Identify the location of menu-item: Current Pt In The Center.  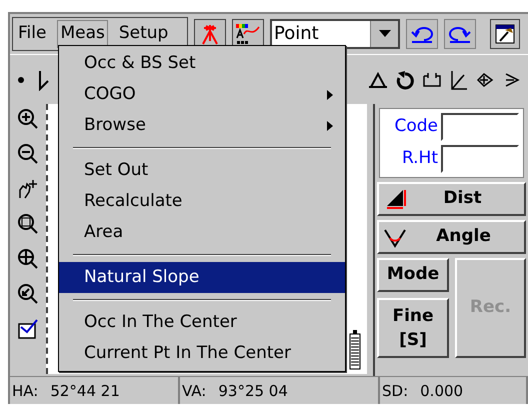
(202, 353).